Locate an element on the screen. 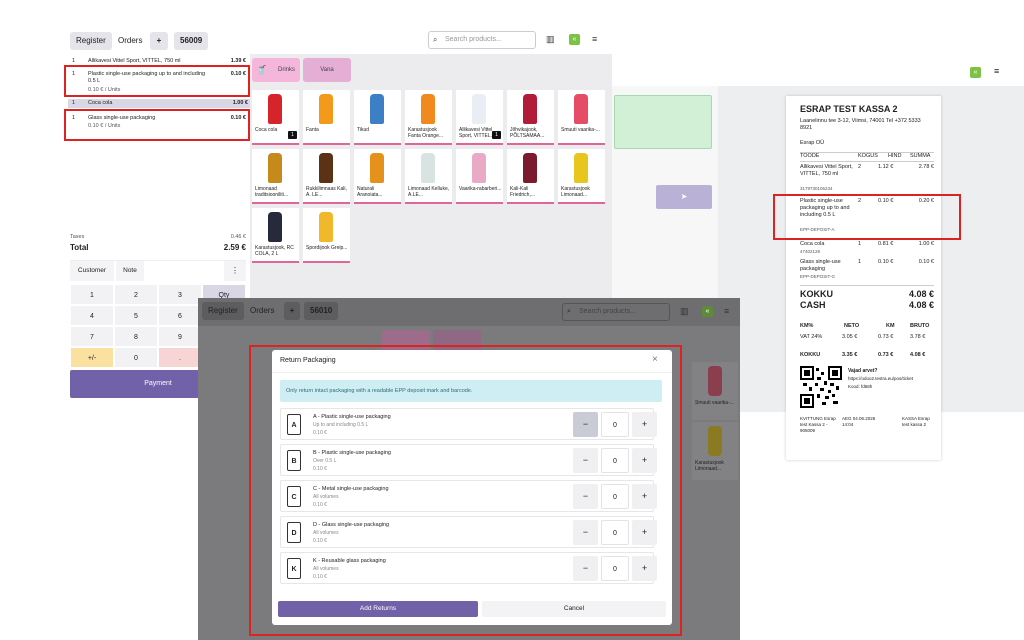 The width and height of the screenshot is (1024, 640). tax-header: KM is located at coordinates (890, 326).